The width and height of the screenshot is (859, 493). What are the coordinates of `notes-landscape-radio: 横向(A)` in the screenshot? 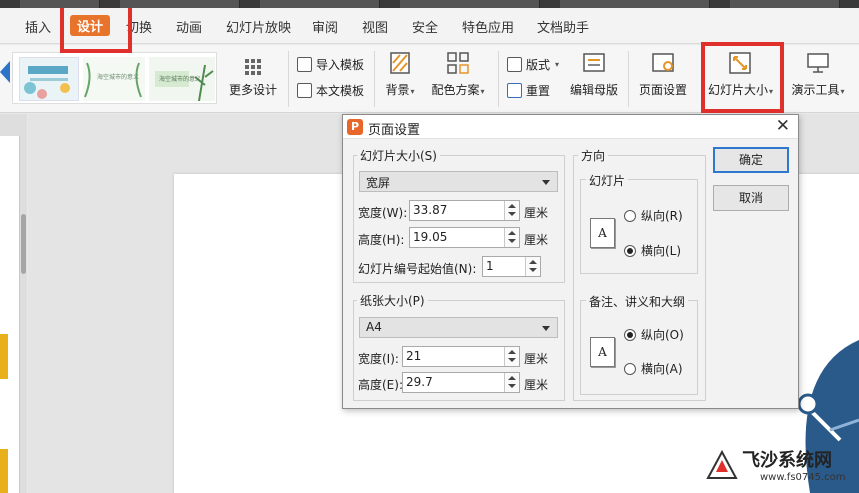 It's located at (653, 368).